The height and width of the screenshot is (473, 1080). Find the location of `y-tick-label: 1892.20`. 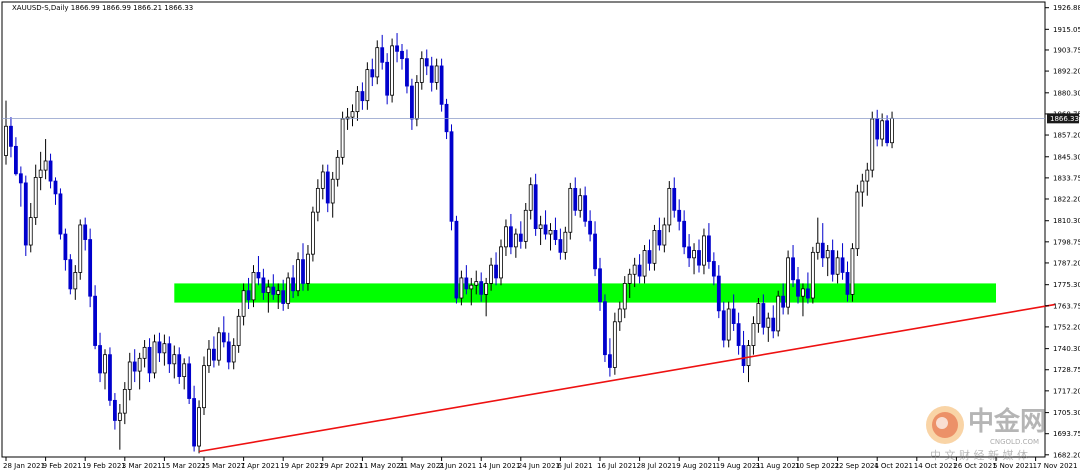

y-tick-label: 1892.20 is located at coordinates (1066, 72).